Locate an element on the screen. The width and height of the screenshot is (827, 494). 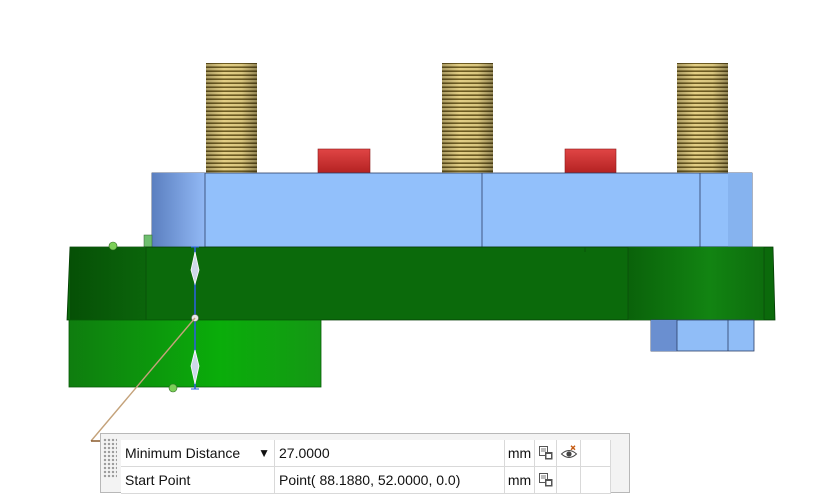
reference-point-top is located at coordinates (113, 246).